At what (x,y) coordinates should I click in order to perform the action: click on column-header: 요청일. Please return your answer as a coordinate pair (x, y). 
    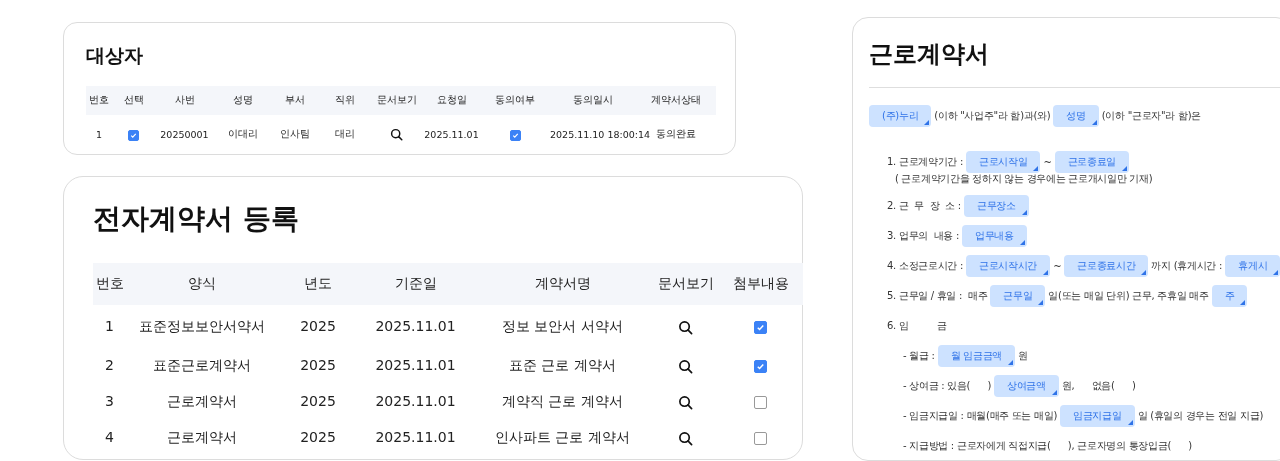
    Looking at the image, I should click on (451, 99).